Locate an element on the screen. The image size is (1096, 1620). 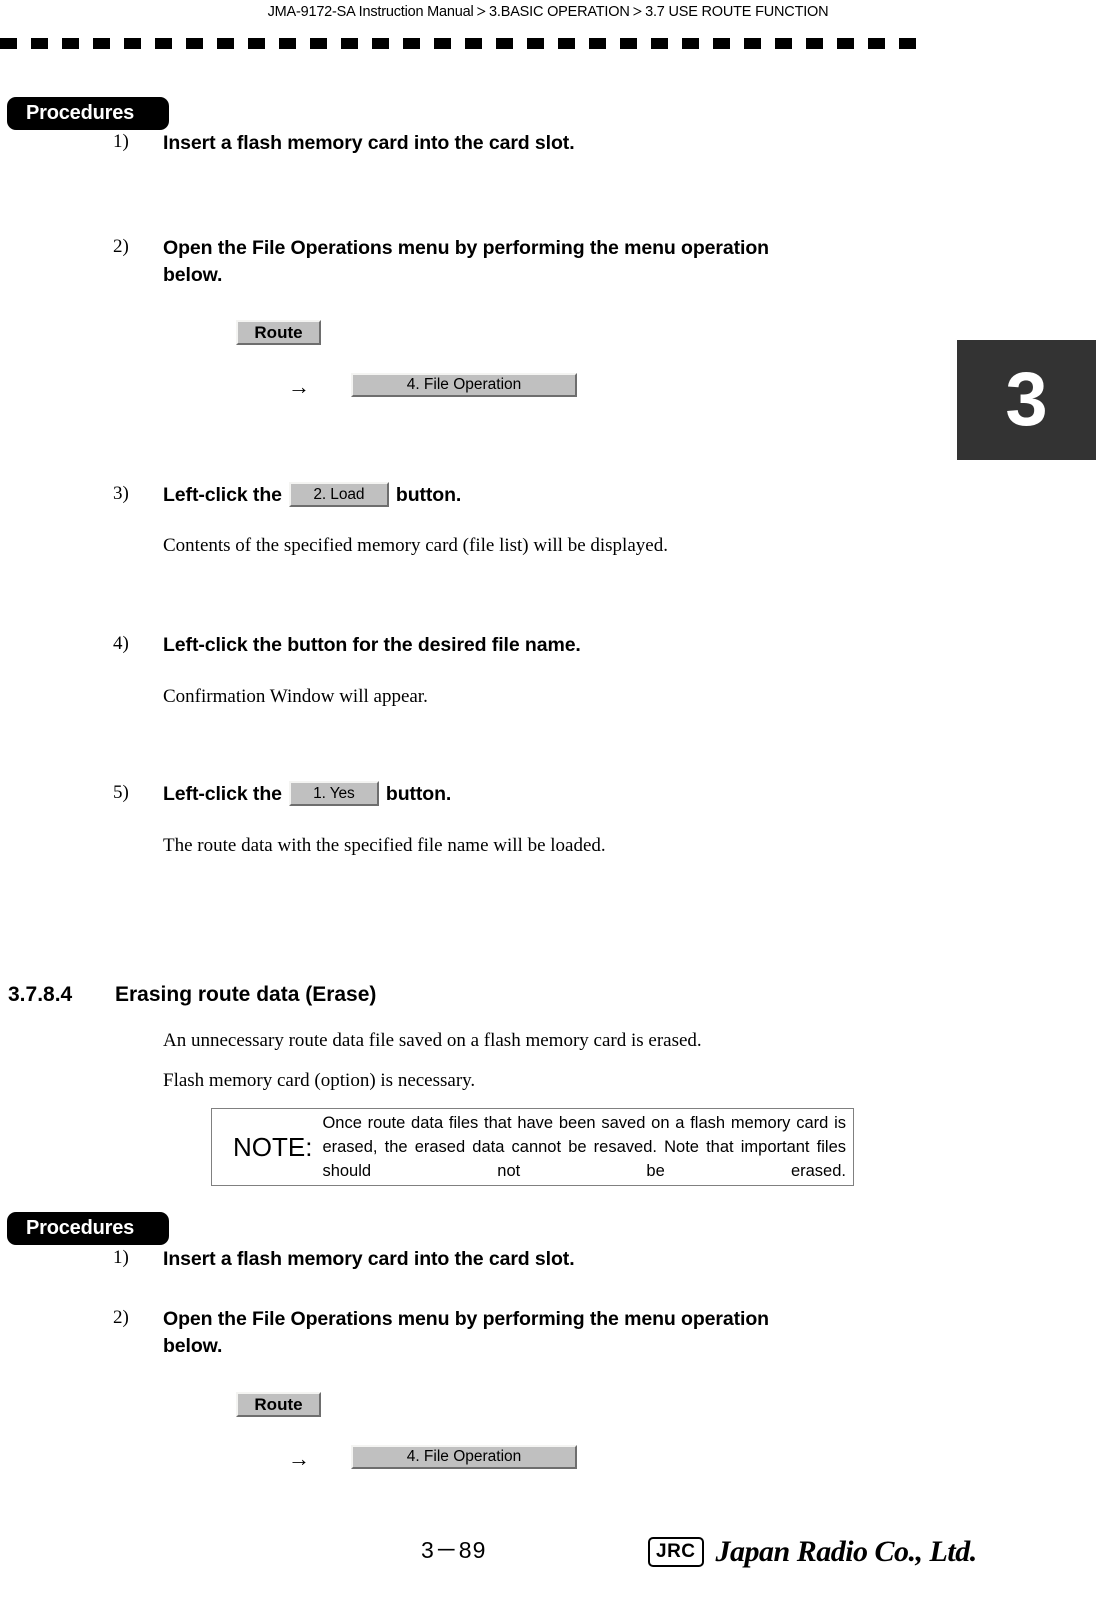
menu-button-file-operation-top: 4. File Operation is located at coordinates (464, 385).